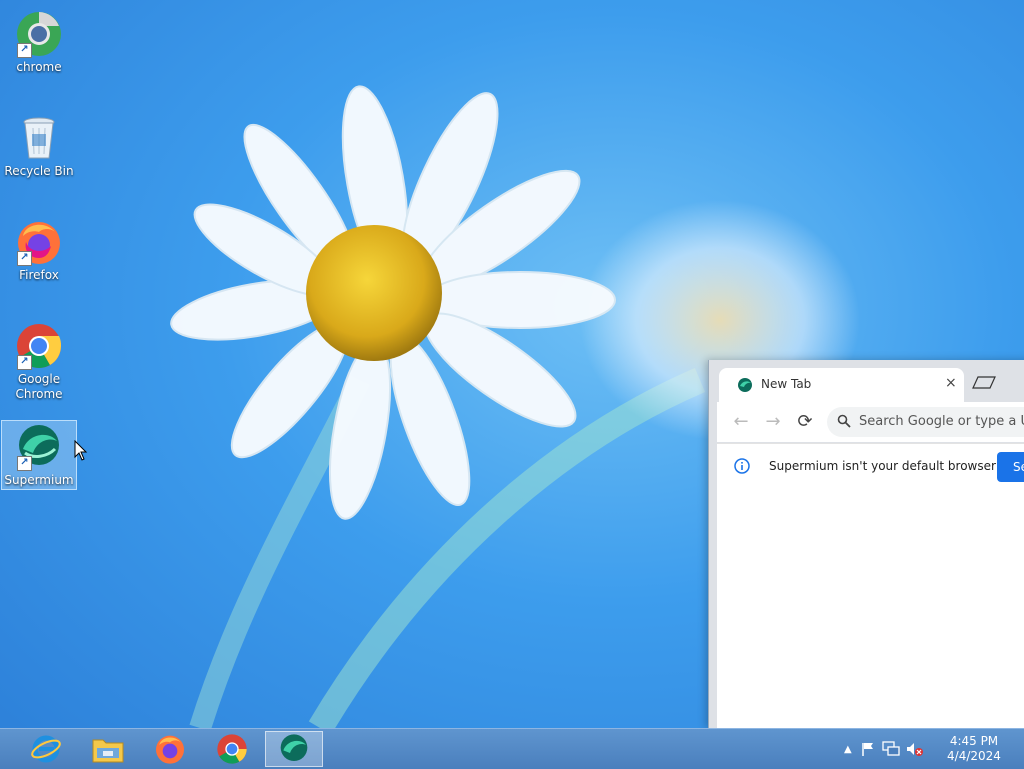 Image resolution: width=1024 pixels, height=769 pixels. Describe the element at coordinates (39, 171) in the screenshot. I see `desktop-icon-label: Recycle Bin` at that location.